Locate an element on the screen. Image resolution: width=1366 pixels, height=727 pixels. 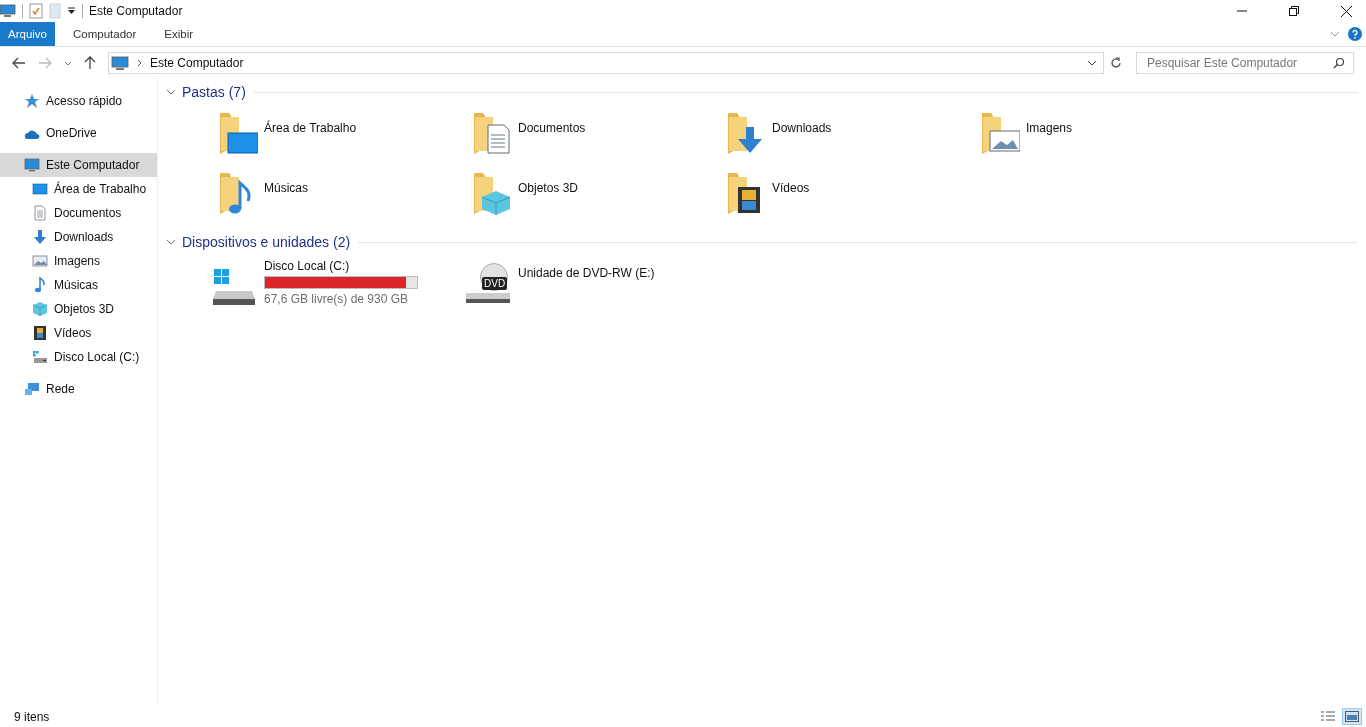
refresh-icon is located at coordinates (1116, 63).